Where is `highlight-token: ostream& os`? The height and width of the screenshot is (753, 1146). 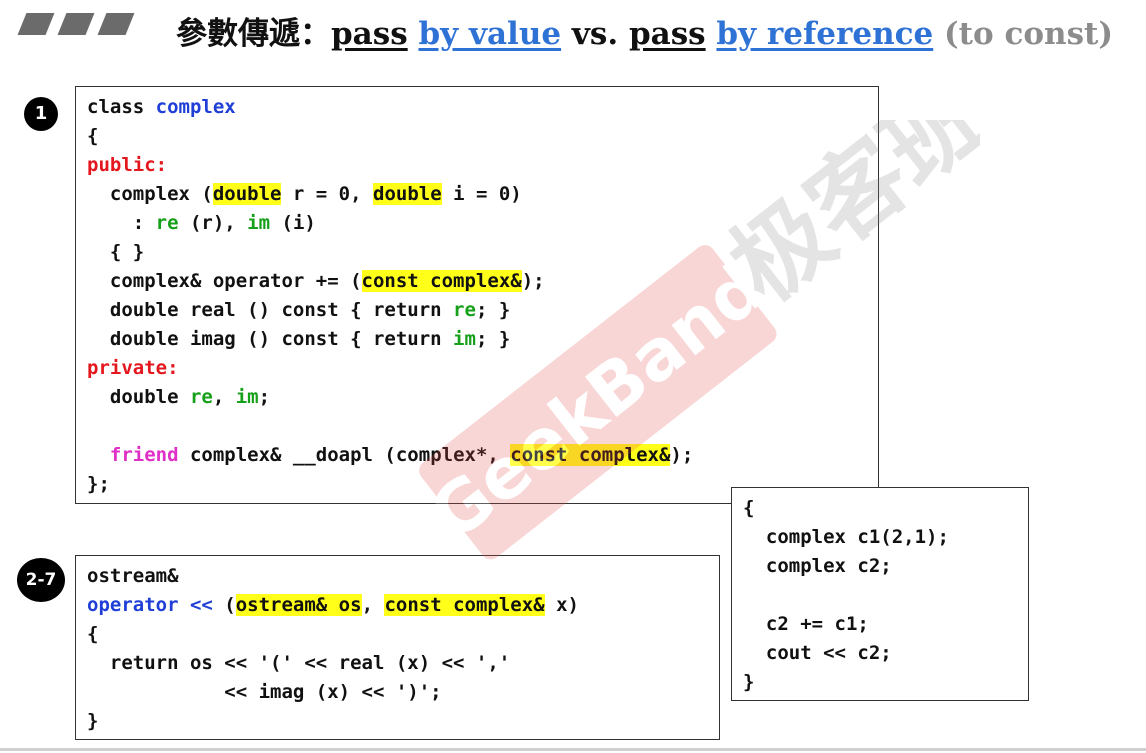 highlight-token: ostream& os is located at coordinates (298, 605).